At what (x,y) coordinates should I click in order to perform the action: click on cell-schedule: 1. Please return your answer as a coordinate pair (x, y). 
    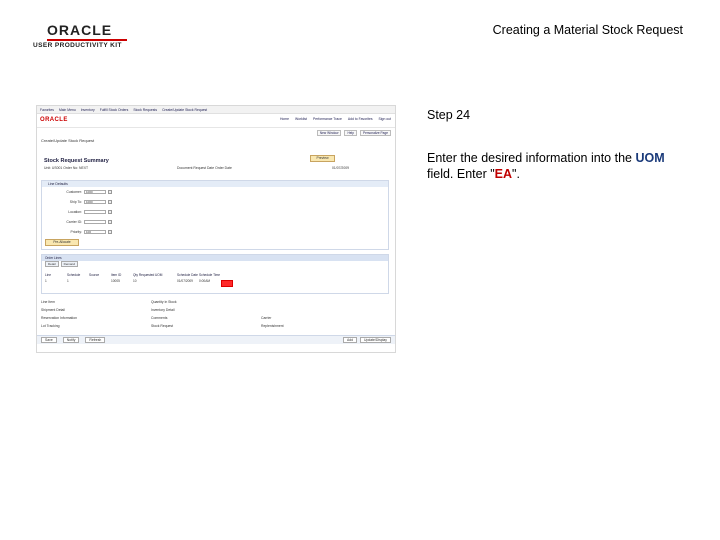
    Looking at the image, I should click on (78, 281).